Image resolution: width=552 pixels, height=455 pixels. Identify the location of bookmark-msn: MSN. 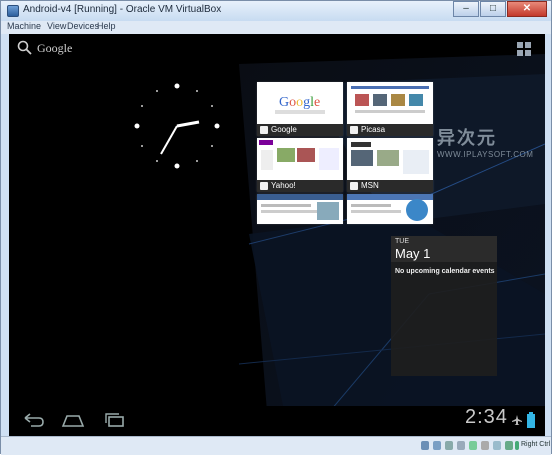
(390, 165).